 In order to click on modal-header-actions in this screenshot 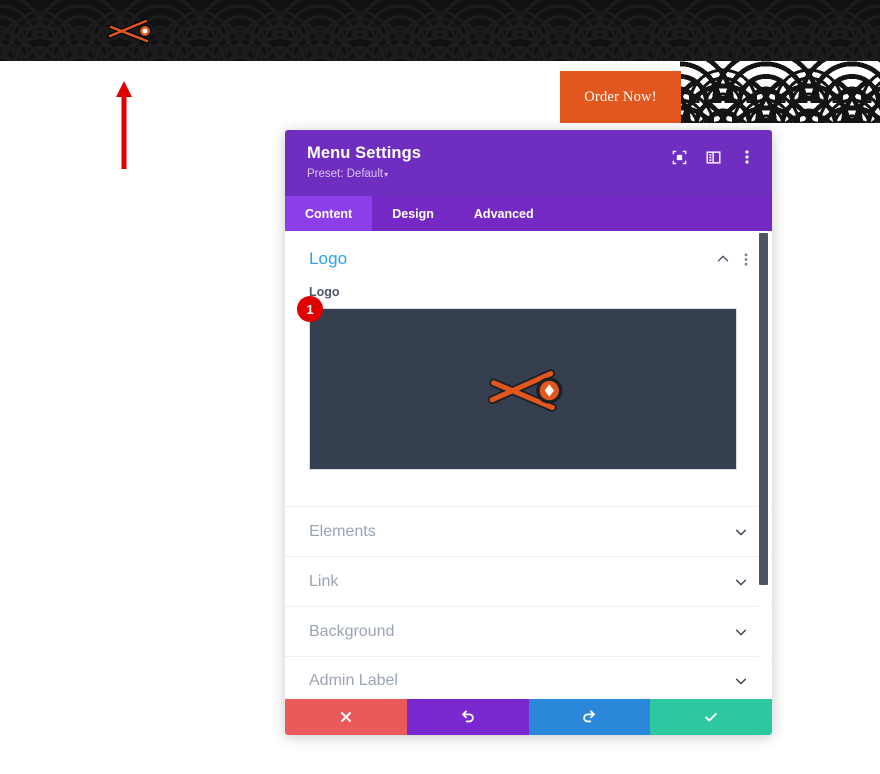, I will do `click(713, 157)`.